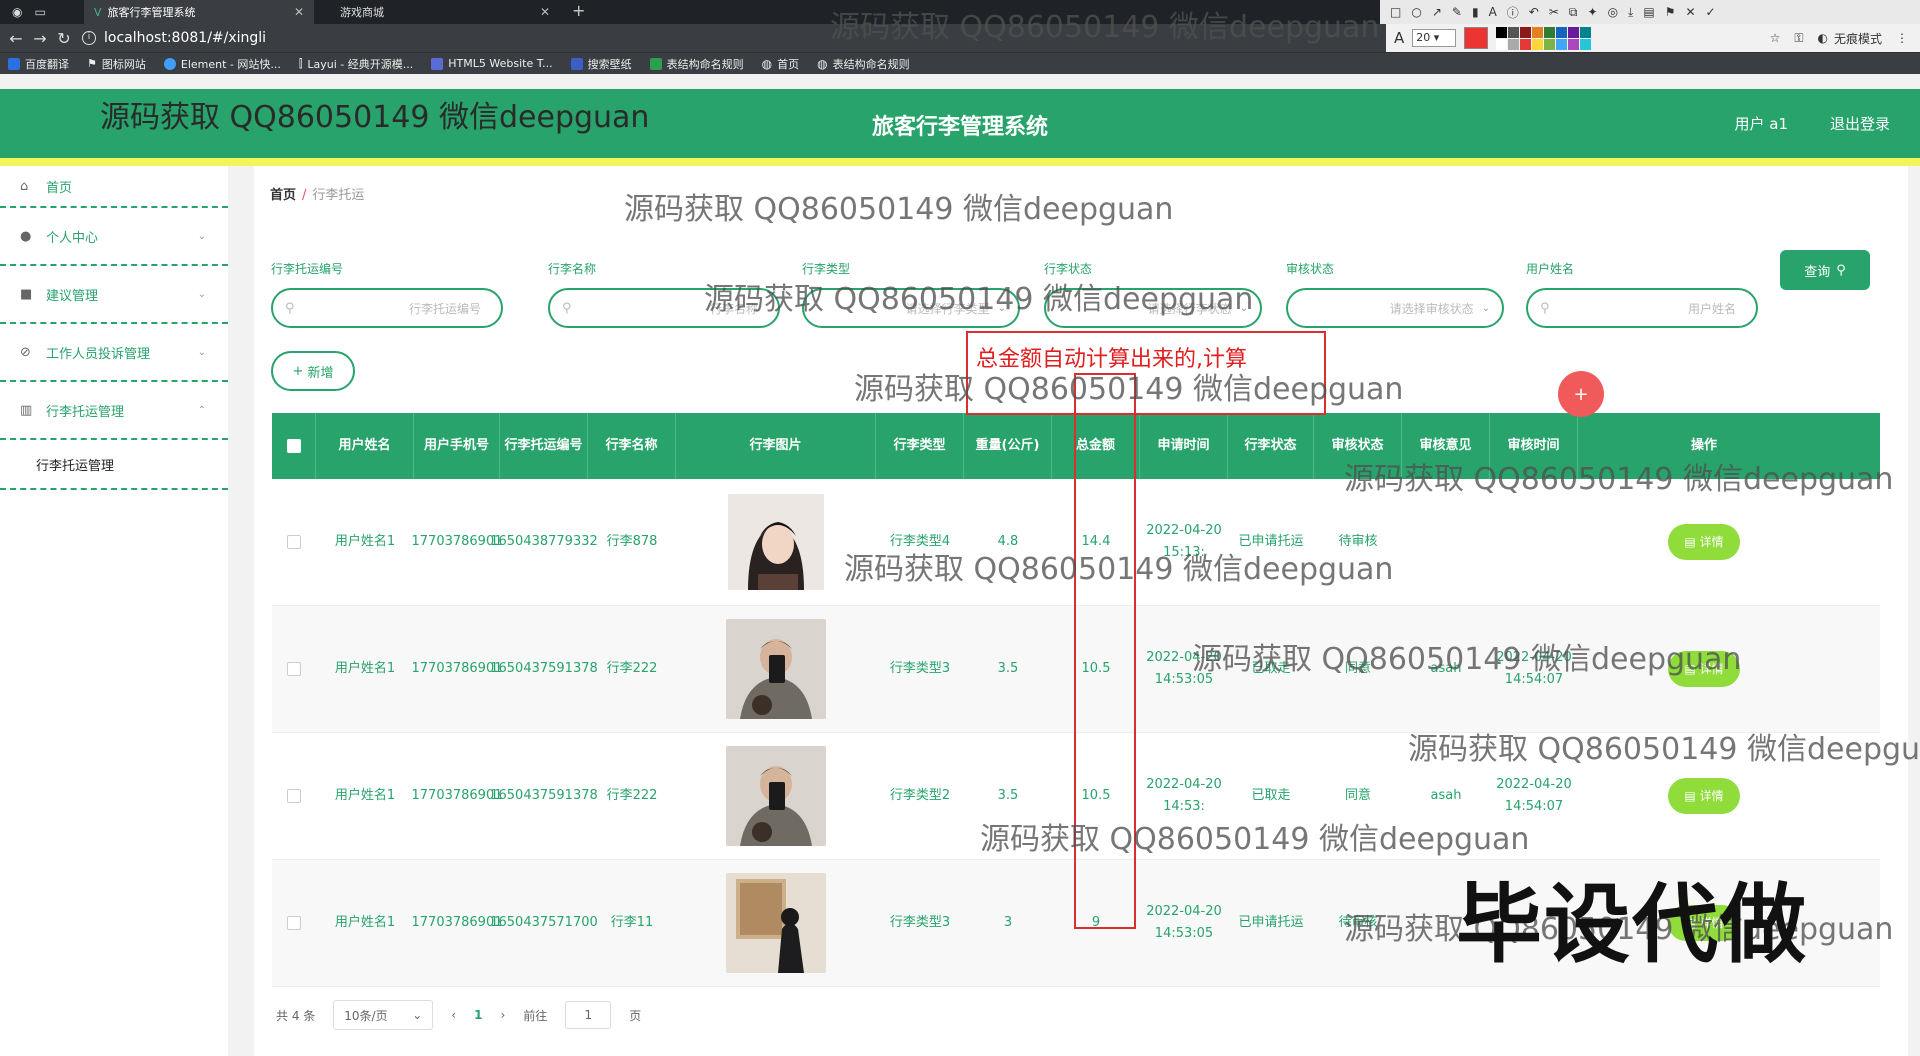 This screenshot has width=1920, height=1056. What do you see at coordinates (1860, 123) in the screenshot?
I see `logout-button: 退出登录` at bounding box center [1860, 123].